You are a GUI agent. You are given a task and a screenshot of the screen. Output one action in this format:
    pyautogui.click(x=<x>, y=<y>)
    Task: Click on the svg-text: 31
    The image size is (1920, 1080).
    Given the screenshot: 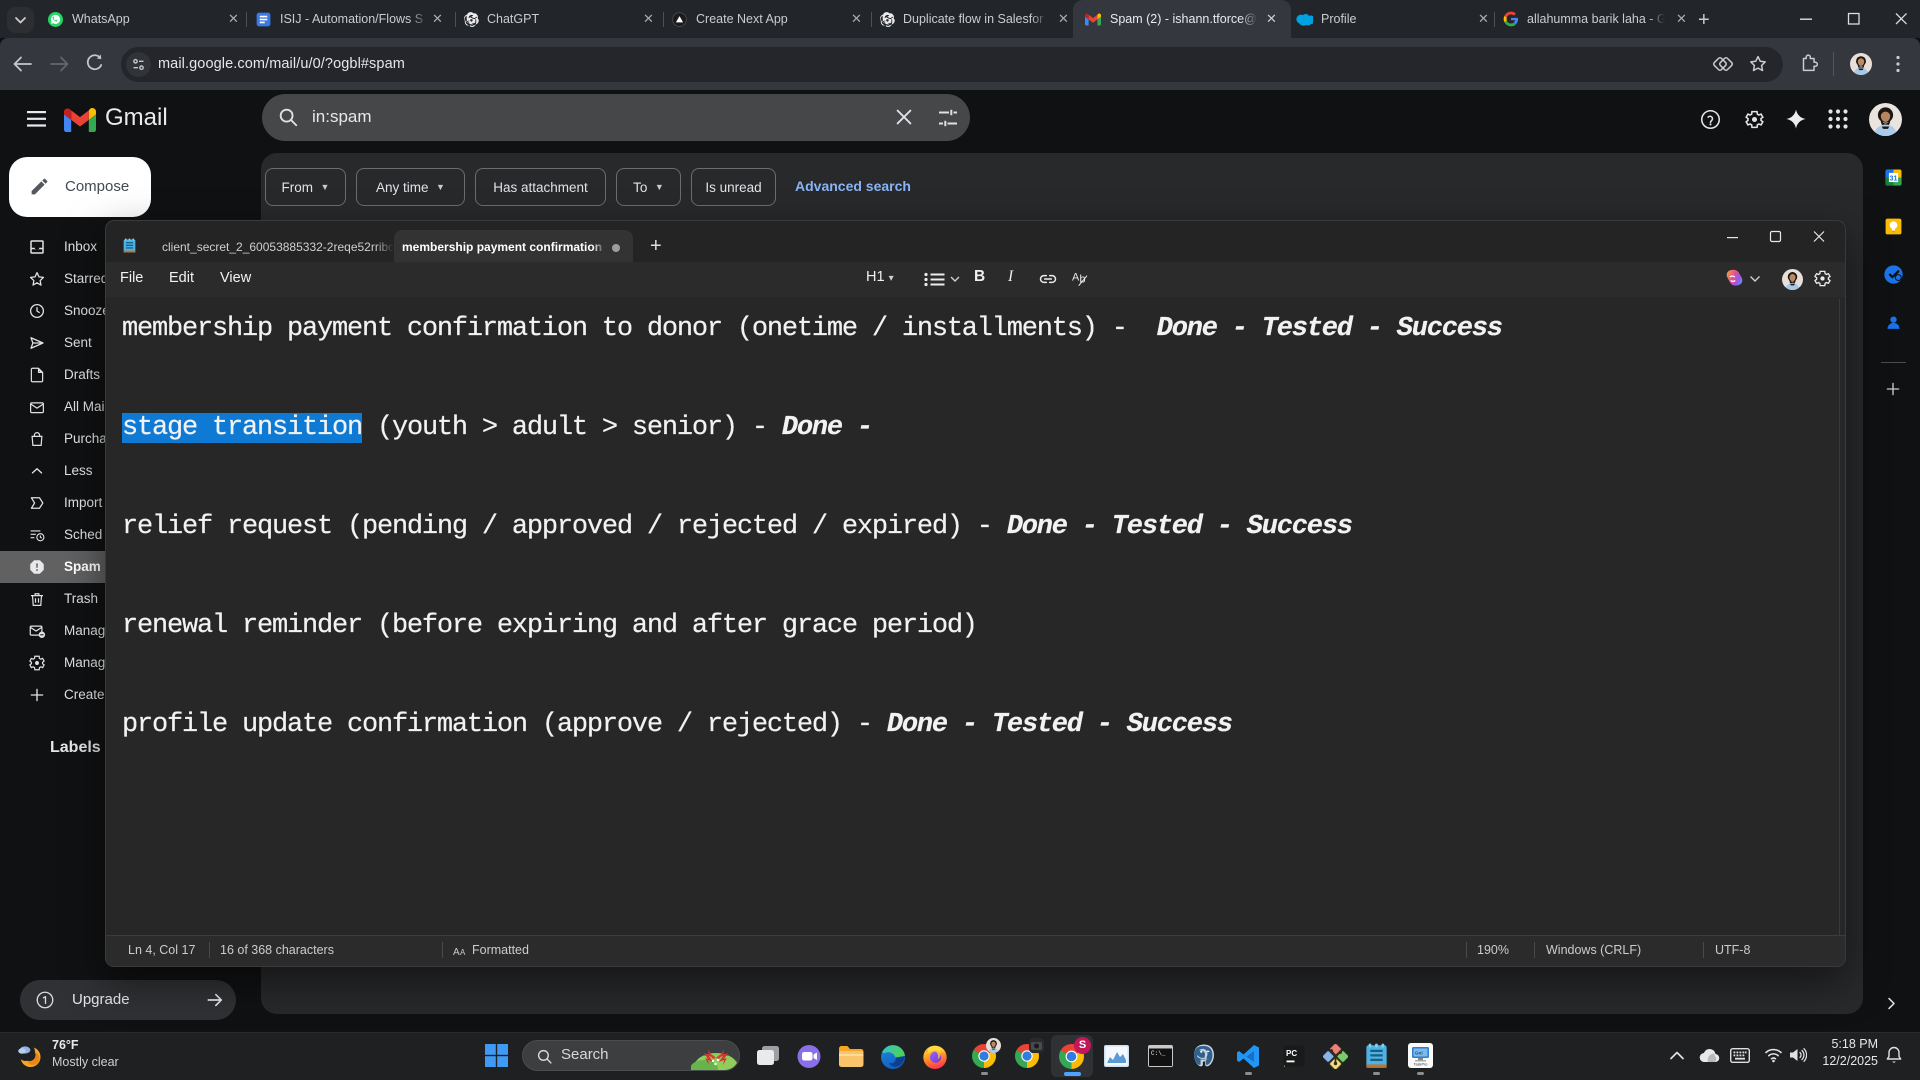 What is the action you would take?
    pyautogui.click(x=1894, y=178)
    